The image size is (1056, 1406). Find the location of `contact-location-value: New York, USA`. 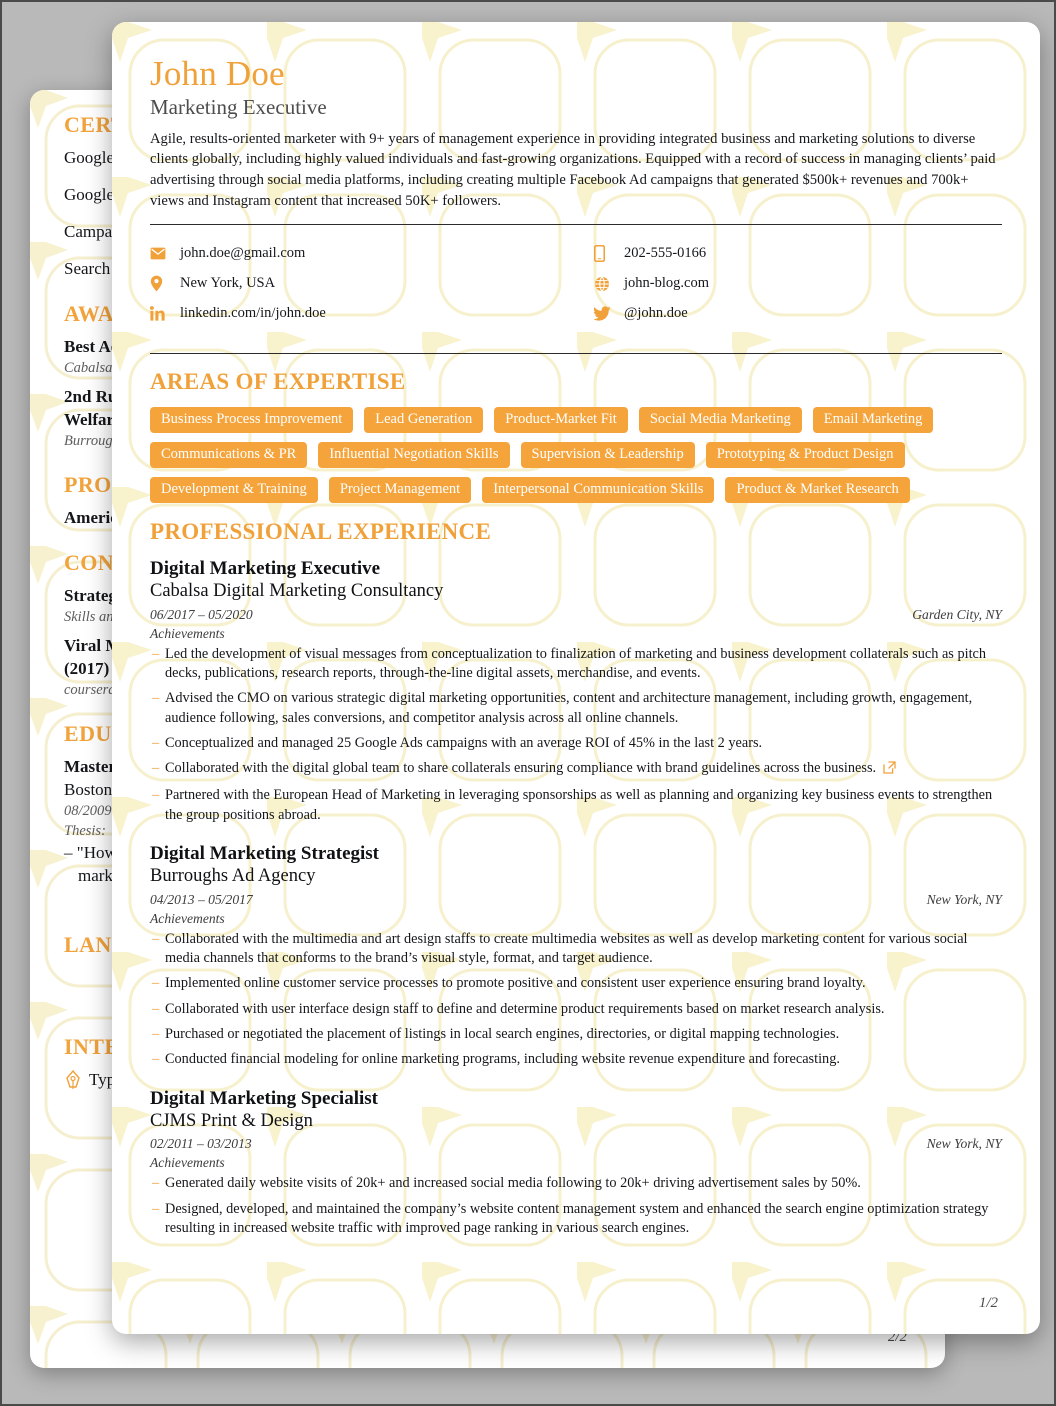

contact-location-value: New York, USA is located at coordinates (228, 283).